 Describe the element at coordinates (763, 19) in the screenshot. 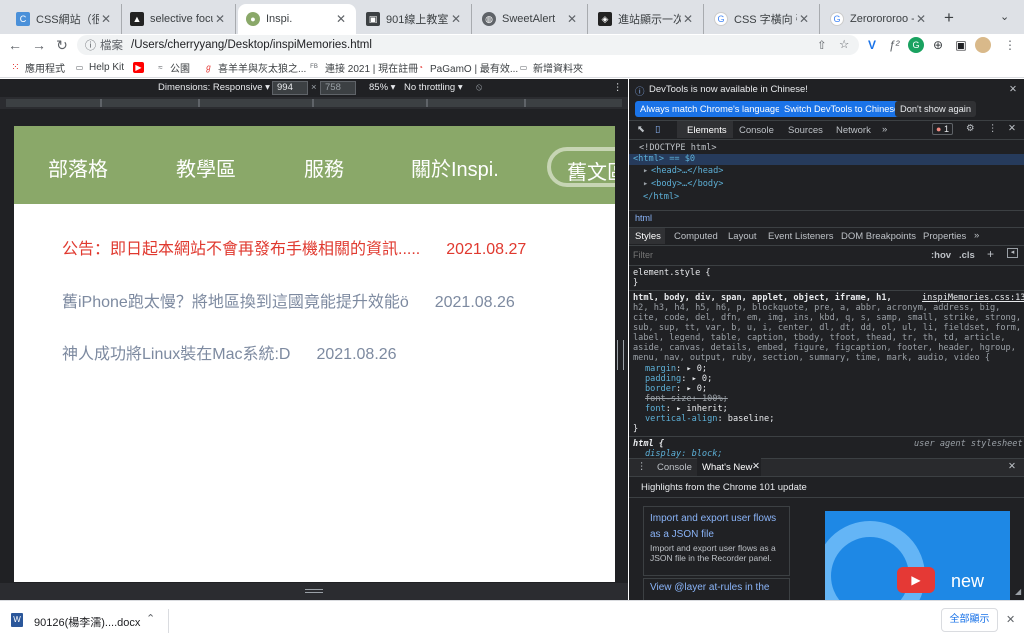

I see `tab-6: G CSS 字橫向 強制 ✕` at that location.